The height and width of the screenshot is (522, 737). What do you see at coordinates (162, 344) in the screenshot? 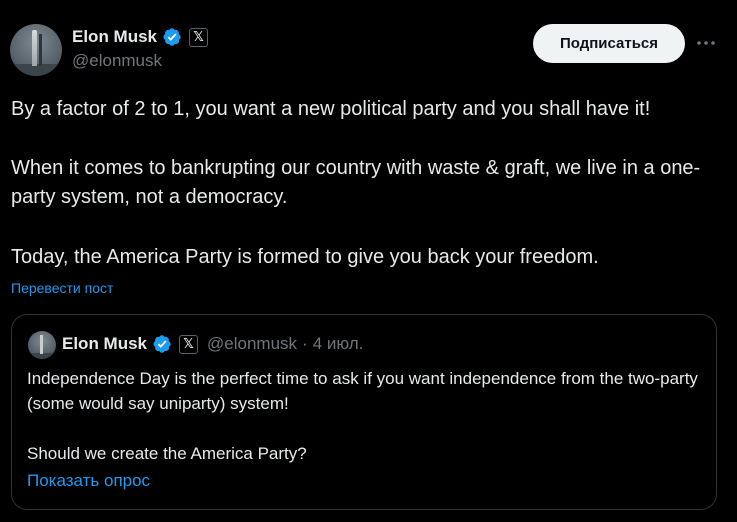
I see `quoted-verified-badge-icon` at bounding box center [162, 344].